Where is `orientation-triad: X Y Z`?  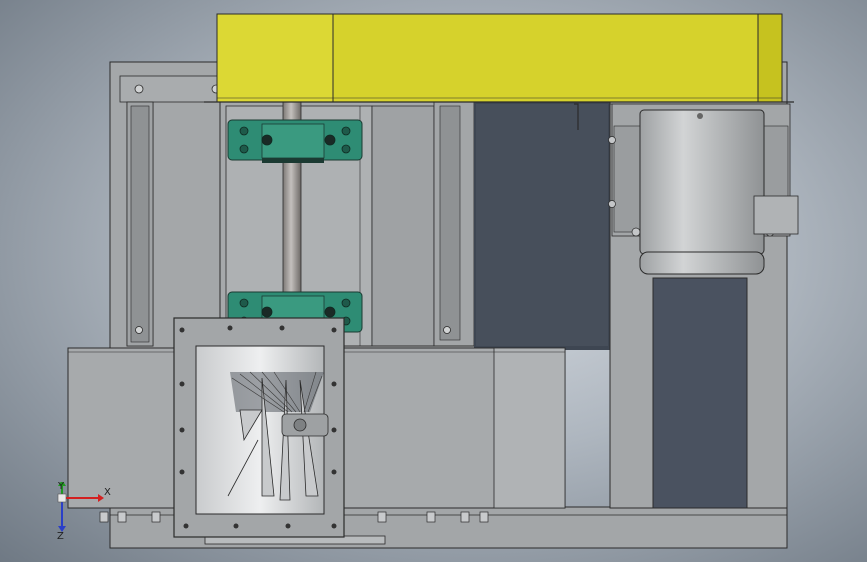 orientation-triad: X Y Z is located at coordinates (83, 513).